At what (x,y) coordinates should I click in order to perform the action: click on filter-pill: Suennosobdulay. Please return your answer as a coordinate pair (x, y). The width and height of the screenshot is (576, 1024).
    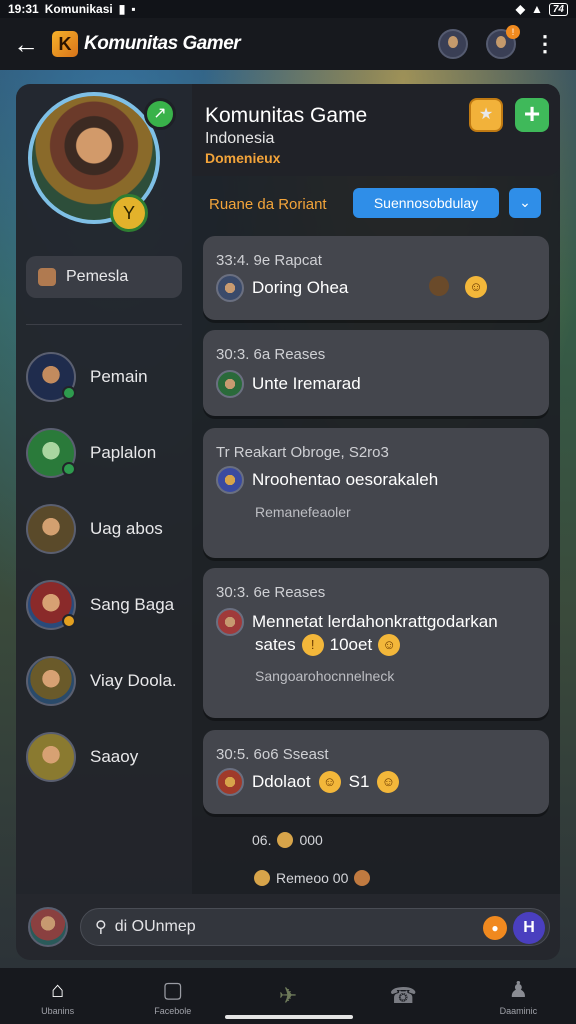
    Looking at the image, I should click on (426, 203).